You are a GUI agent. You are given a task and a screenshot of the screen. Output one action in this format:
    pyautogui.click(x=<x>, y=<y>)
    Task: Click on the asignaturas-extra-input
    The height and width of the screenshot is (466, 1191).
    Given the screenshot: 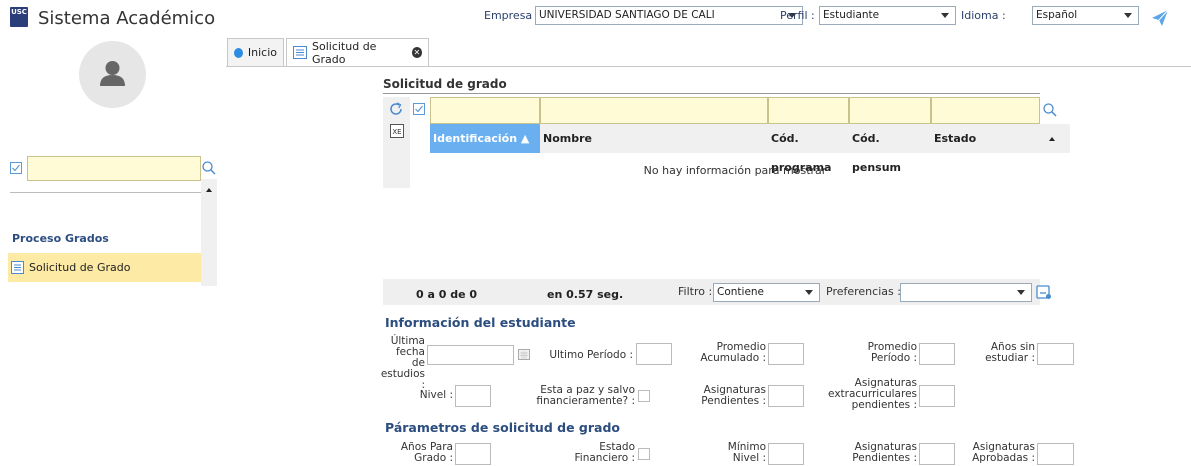 What is the action you would take?
    pyautogui.click(x=937, y=396)
    